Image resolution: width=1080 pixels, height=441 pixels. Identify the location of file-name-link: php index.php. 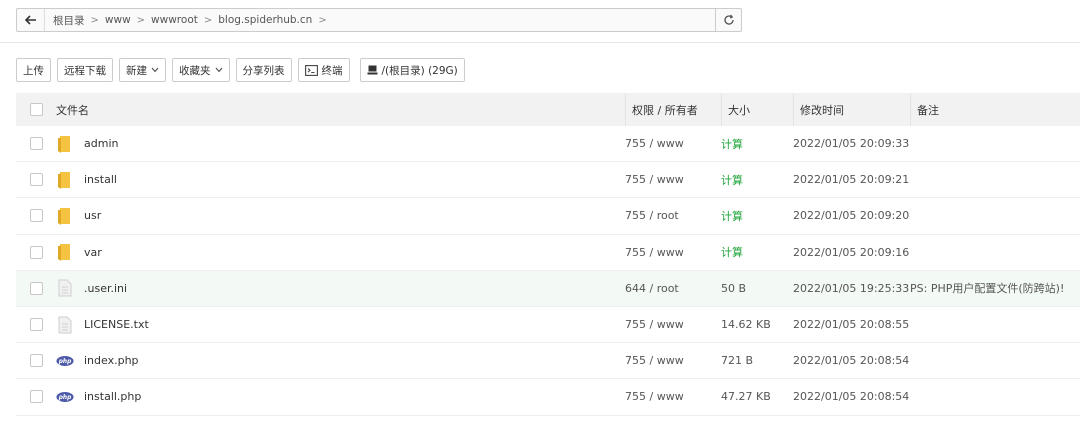
(97, 361).